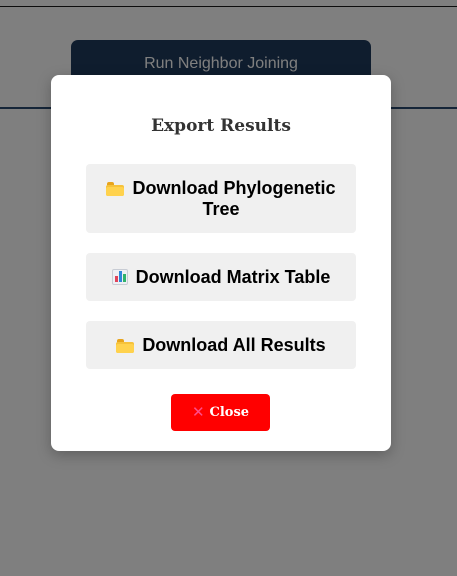  I want to click on close-label: Close, so click(229, 412).